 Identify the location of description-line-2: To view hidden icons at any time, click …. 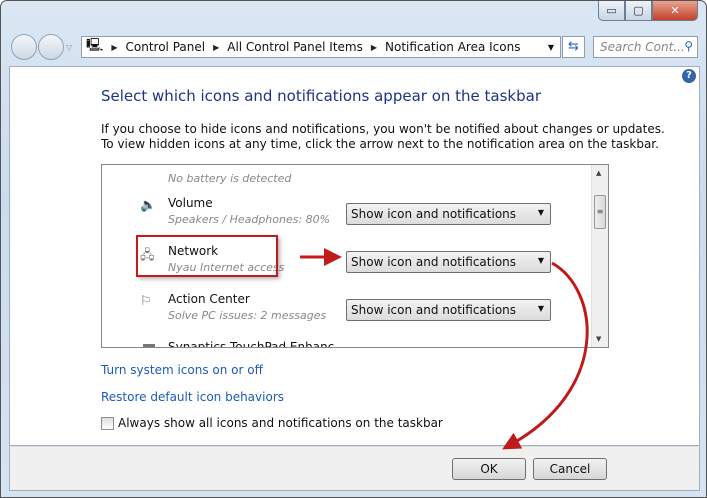
(380, 144).